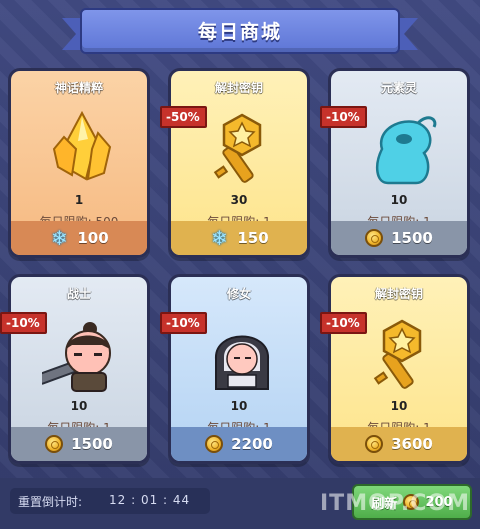 The image size is (480, 529). I want to click on card-name: 元素灵, so click(398, 88).